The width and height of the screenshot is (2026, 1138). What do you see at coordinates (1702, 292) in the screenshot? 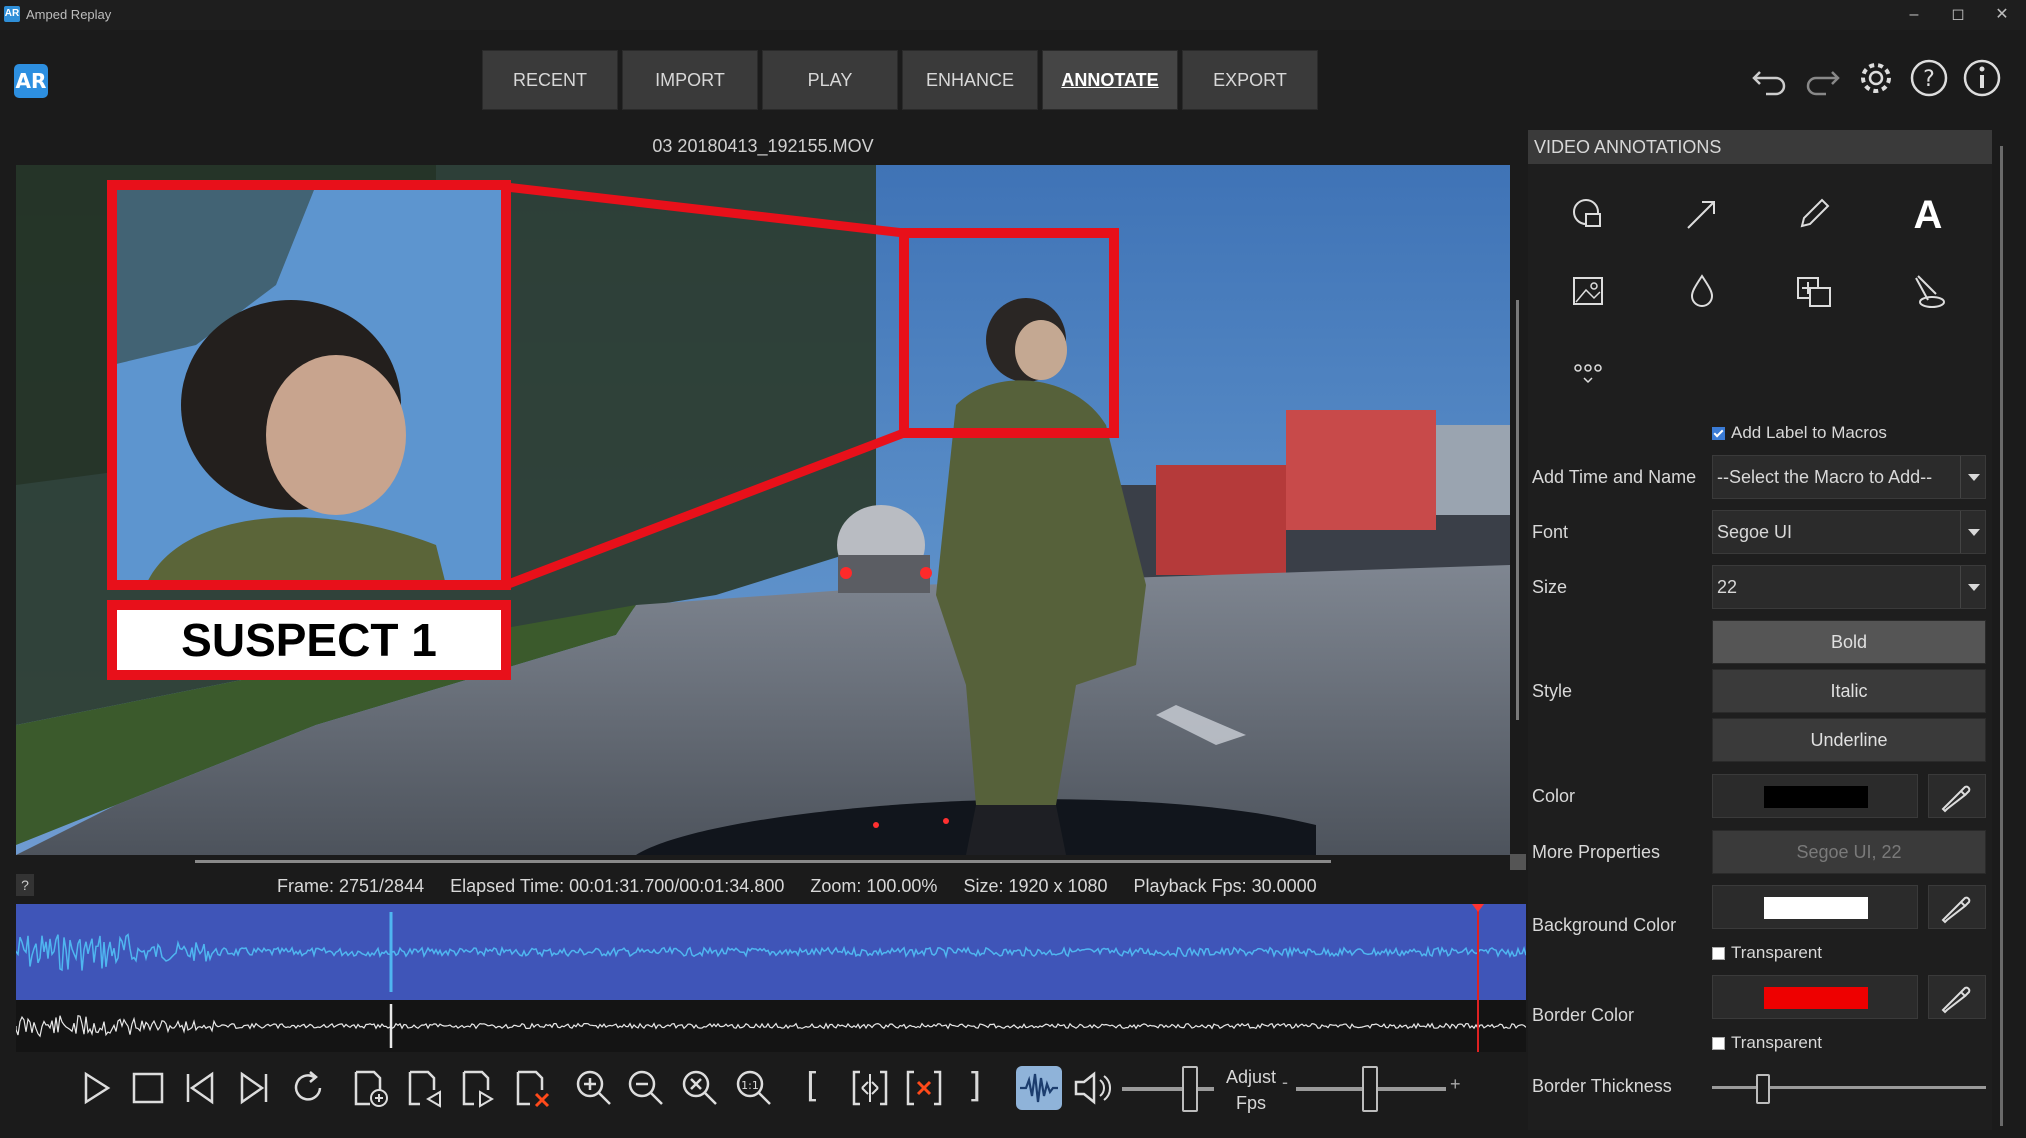
I see `blur-drop-icon` at bounding box center [1702, 292].